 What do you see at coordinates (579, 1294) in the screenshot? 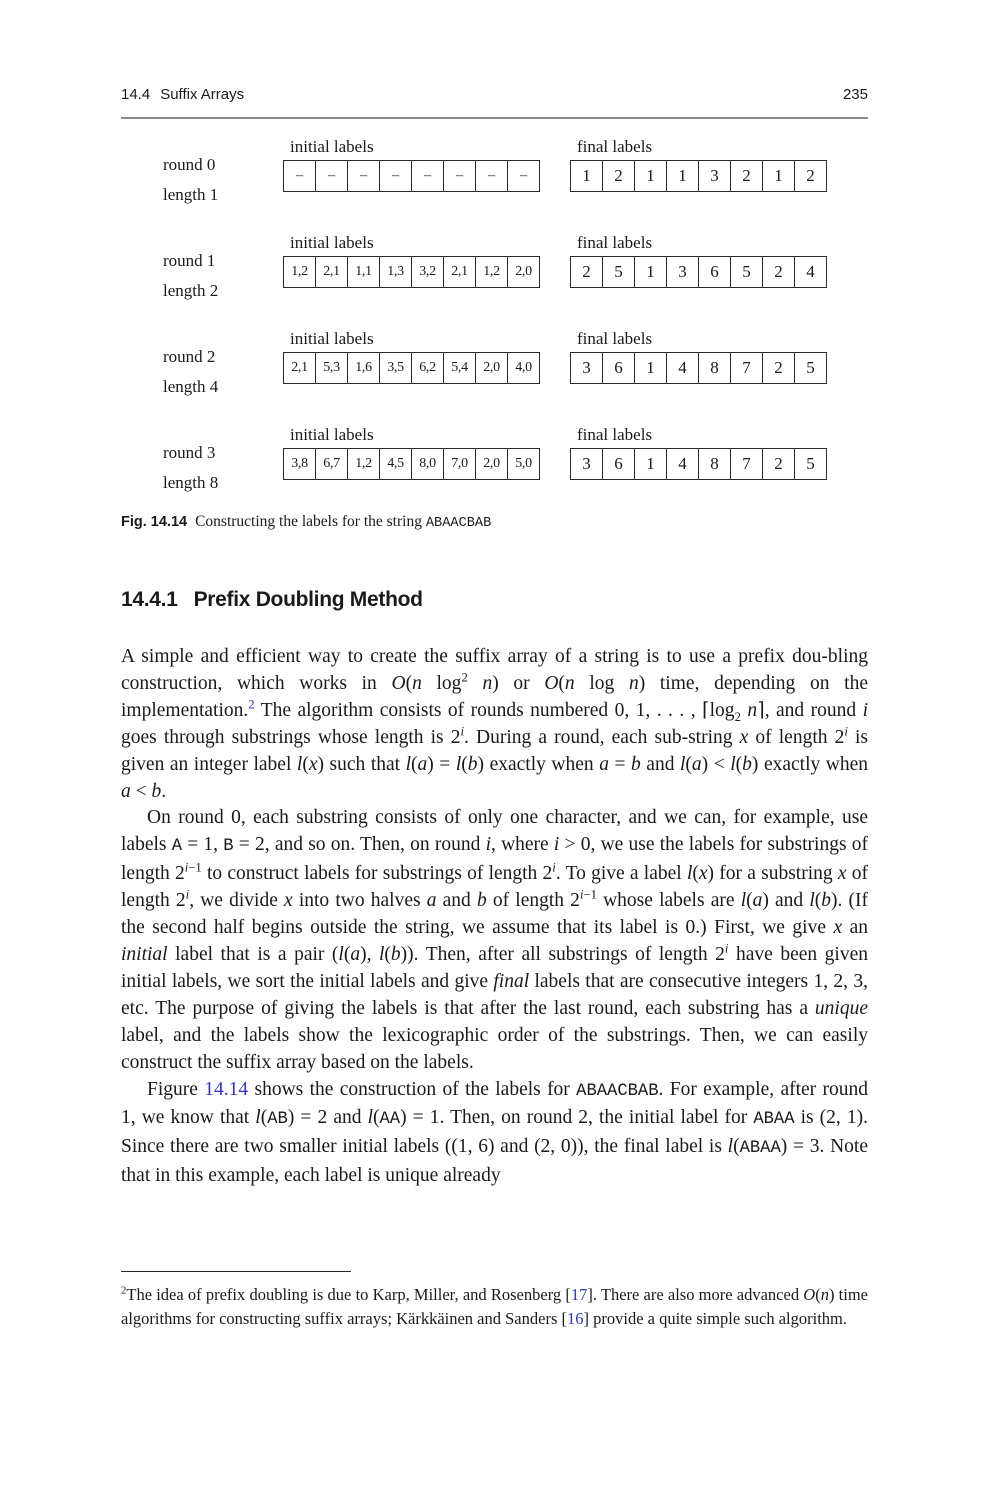
I see `citation-link-17: 17` at bounding box center [579, 1294].